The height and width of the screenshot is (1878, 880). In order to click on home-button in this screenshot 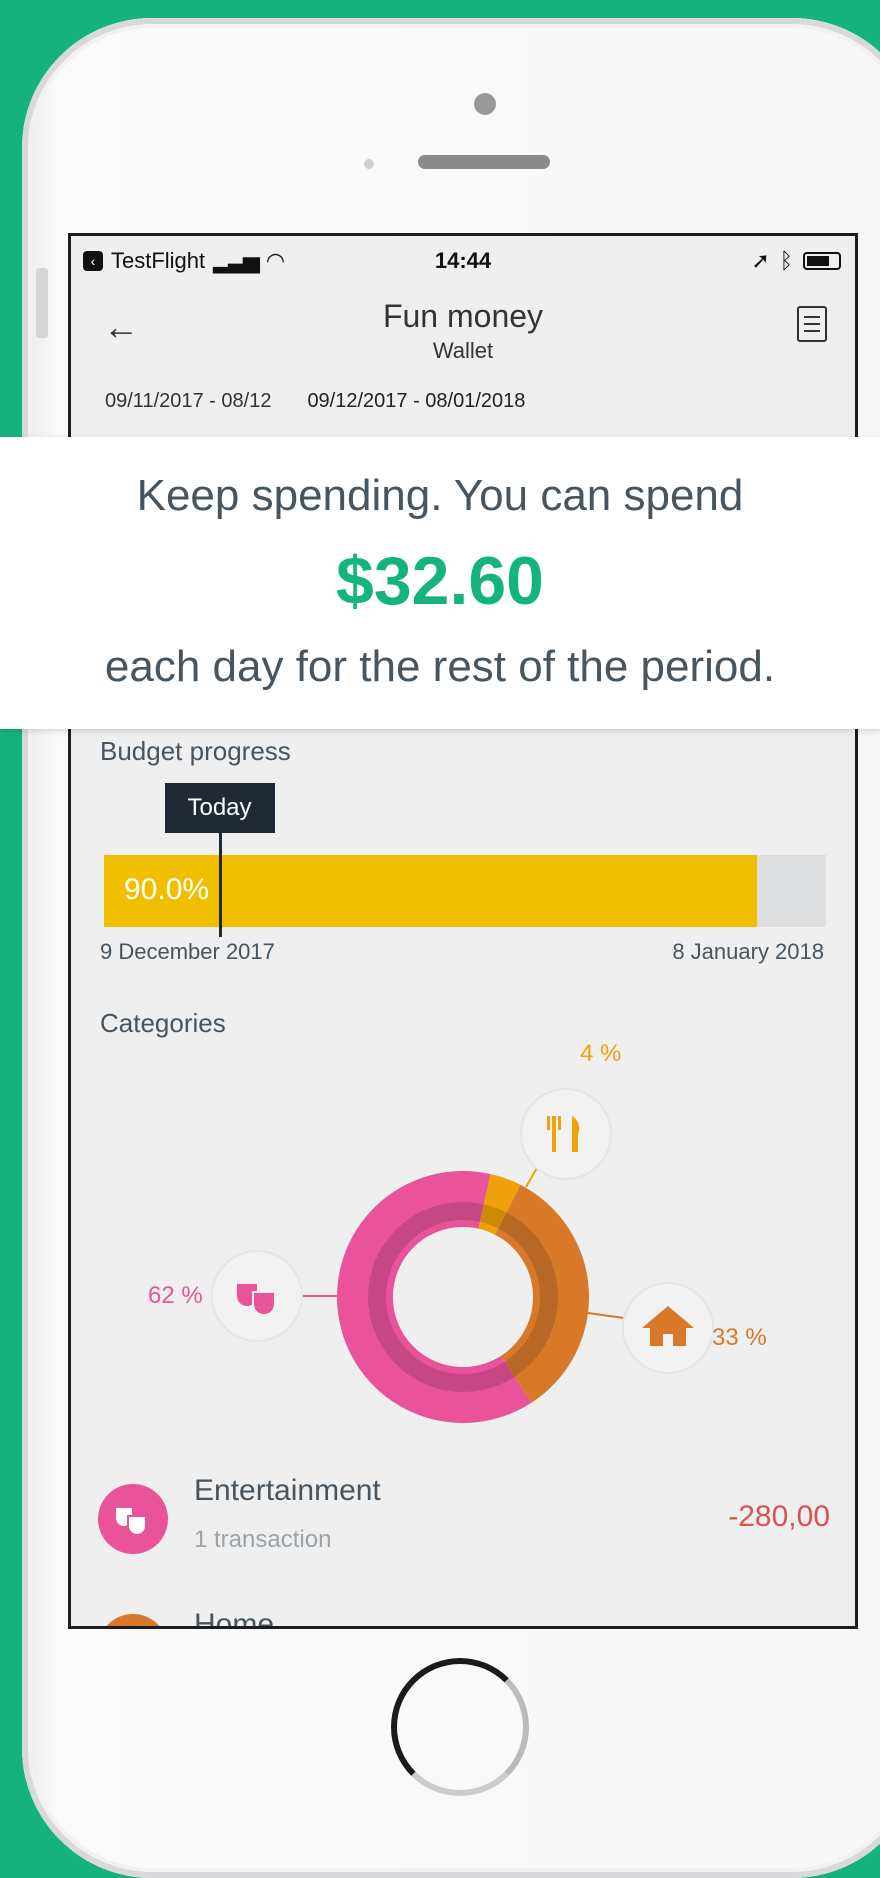, I will do `click(460, 1727)`.